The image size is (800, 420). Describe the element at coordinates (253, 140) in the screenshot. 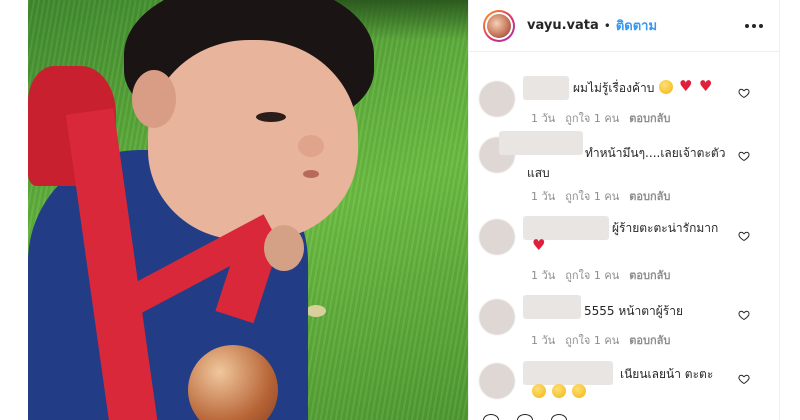

I see `child-face` at that location.